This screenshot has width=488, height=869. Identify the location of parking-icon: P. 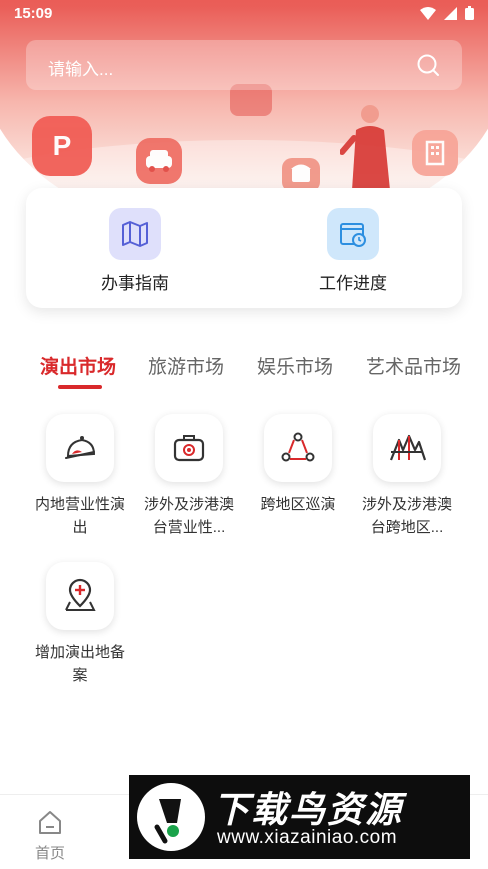
(62, 146).